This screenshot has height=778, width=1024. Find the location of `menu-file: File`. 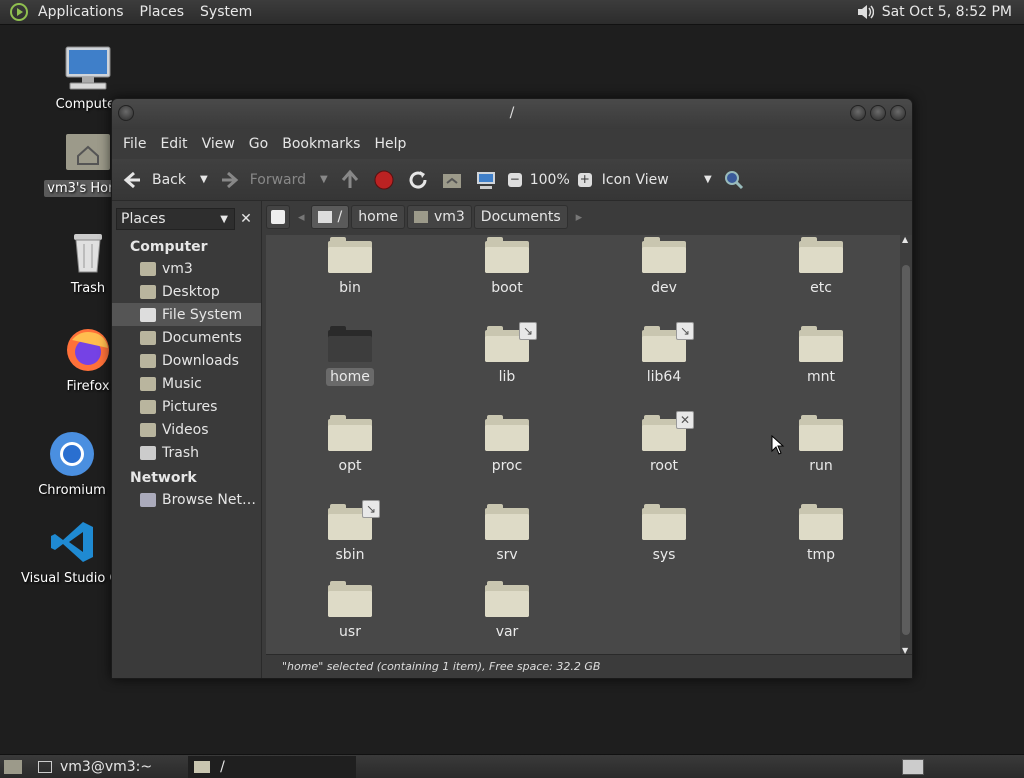

menu-file: File is located at coordinates (134, 144).